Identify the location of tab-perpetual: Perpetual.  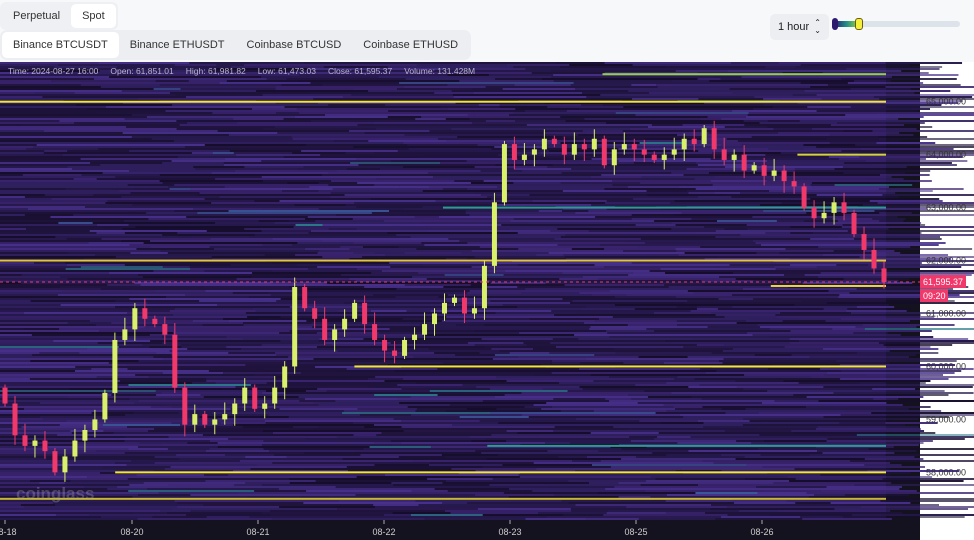
(36, 16).